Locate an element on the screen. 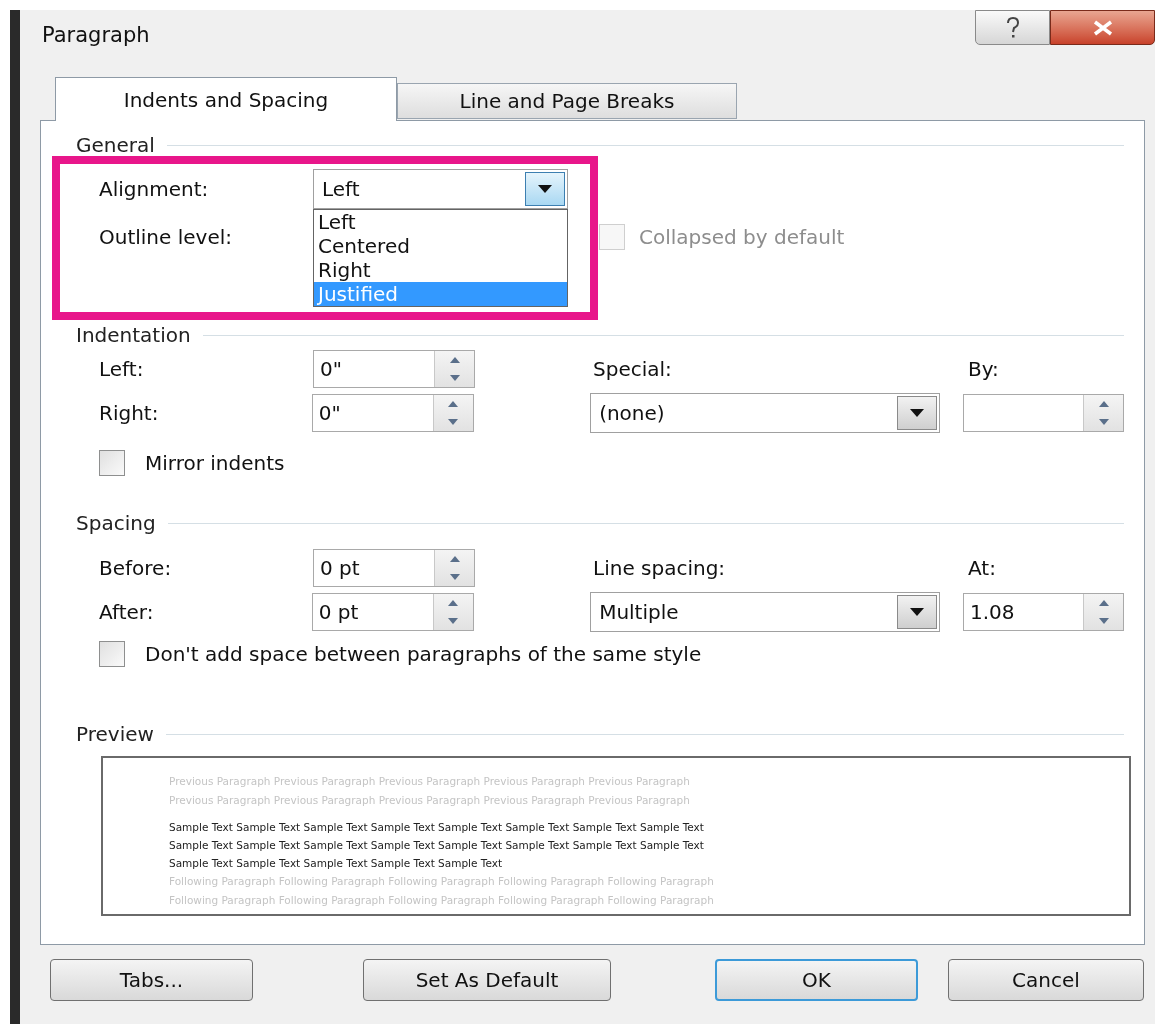 The width and height of the screenshot is (1176, 1024). field-label: Line spacing: is located at coordinates (659, 568).